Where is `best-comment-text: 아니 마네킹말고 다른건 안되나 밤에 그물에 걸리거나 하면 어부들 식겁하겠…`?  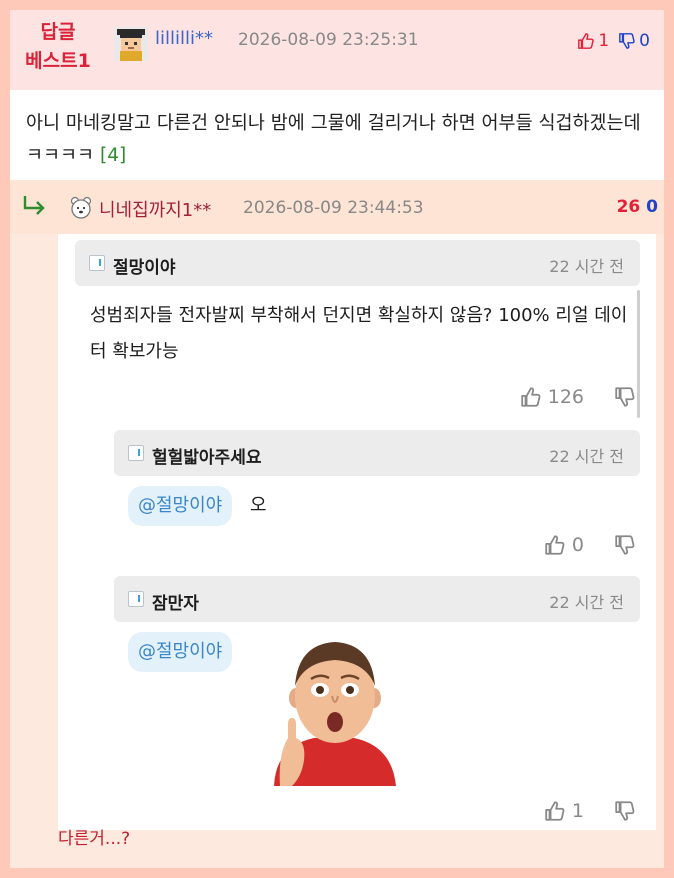 best-comment-text: 아니 마네킹말고 다른건 안되나 밤에 그물에 걸리거나 하면 어부들 식겁하겠… is located at coordinates (338, 140).